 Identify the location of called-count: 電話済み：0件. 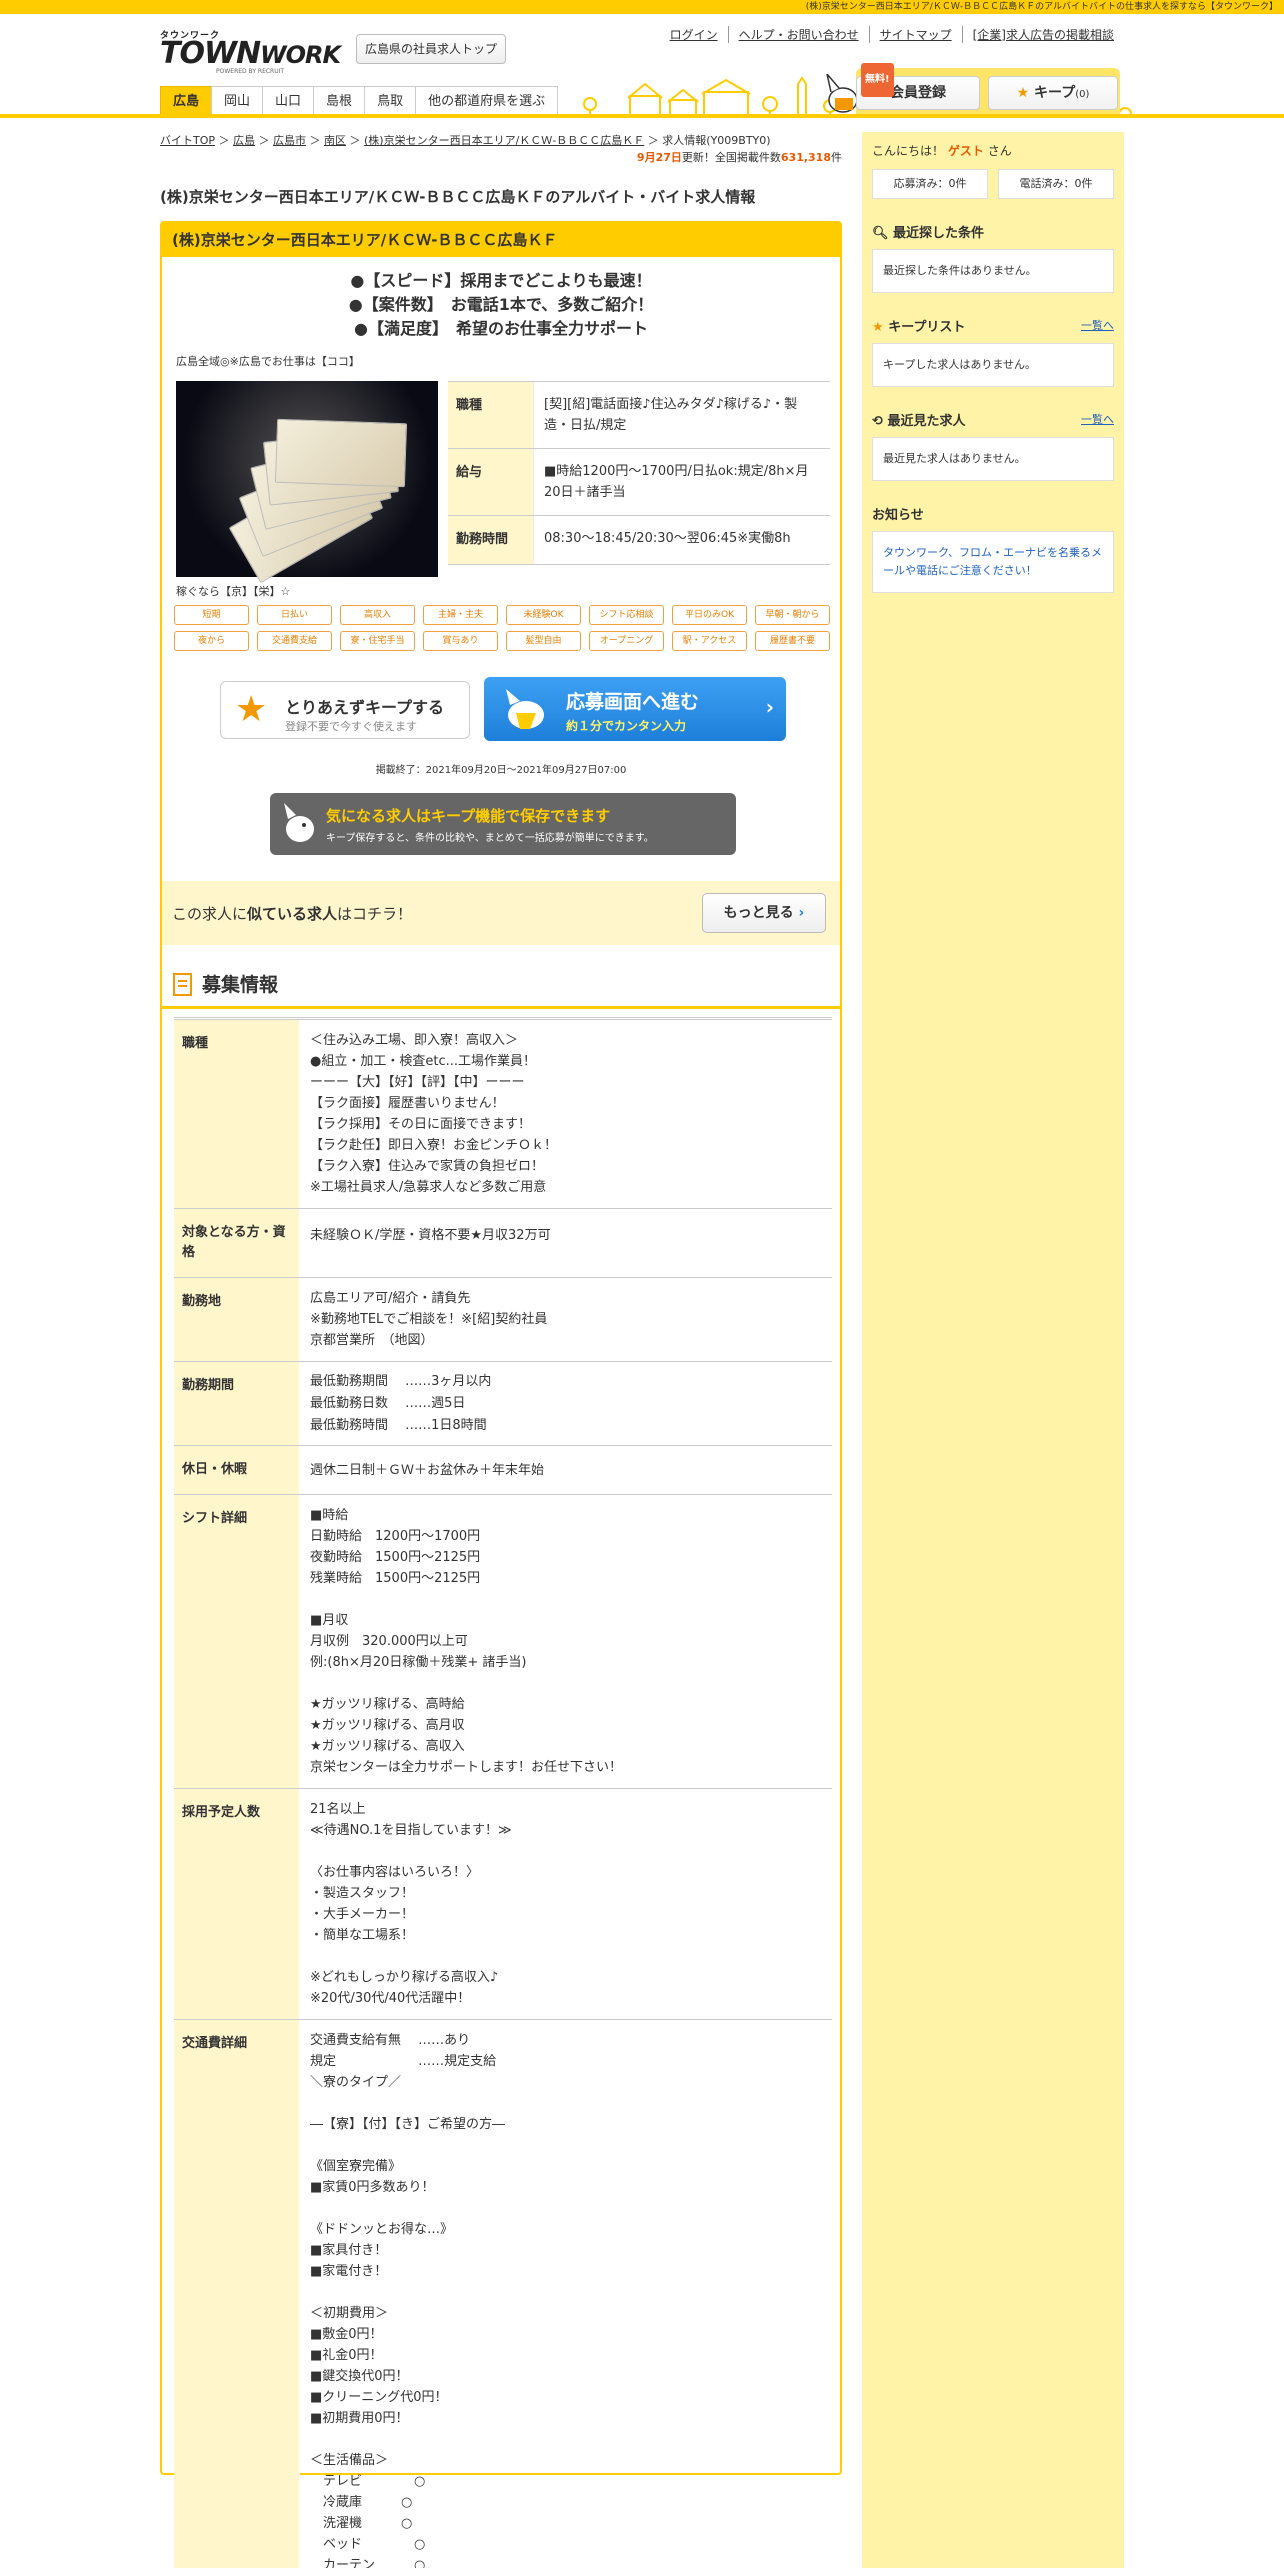
(1056, 184).